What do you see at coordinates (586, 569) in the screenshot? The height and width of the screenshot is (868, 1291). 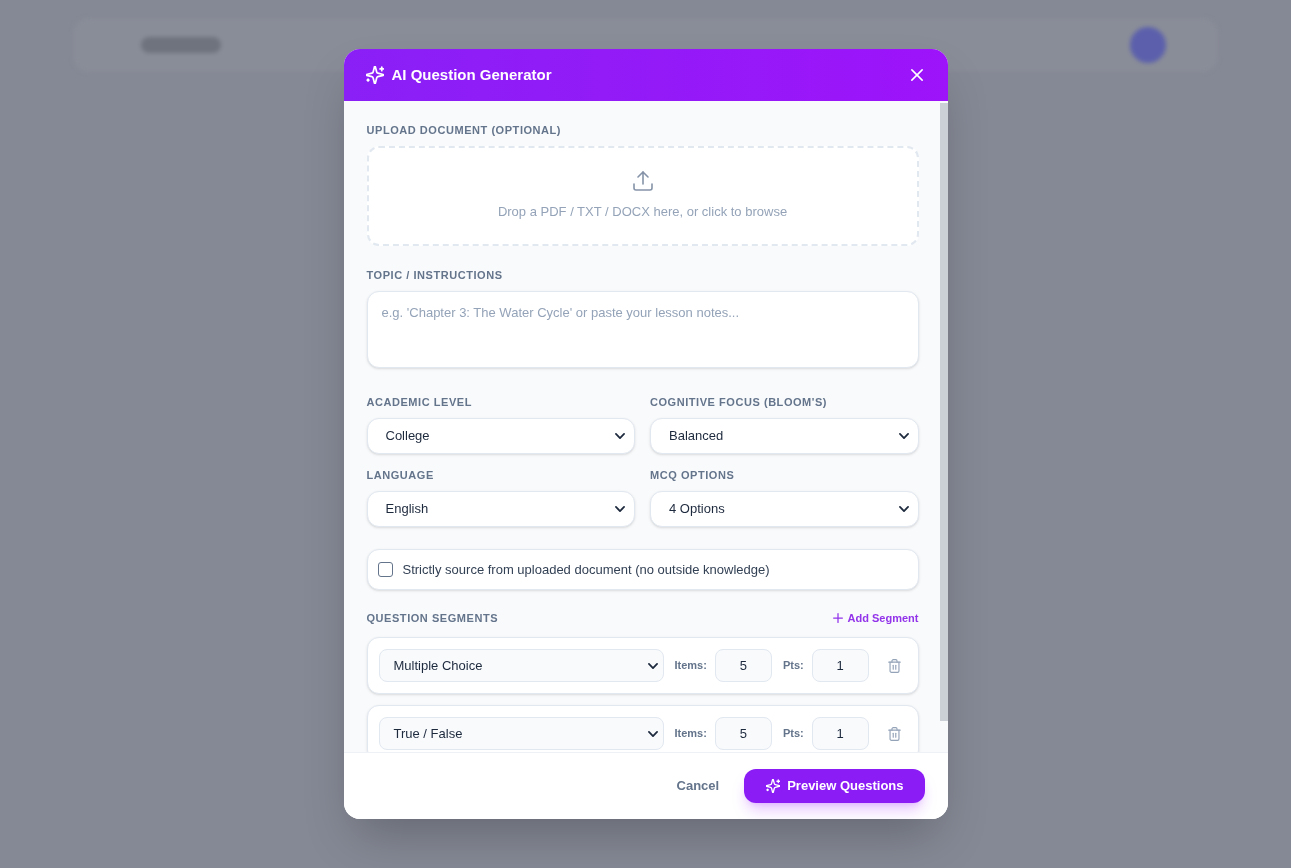 I see `strict-source-label: Strictly source from uploaded document (no outside knowledge)` at bounding box center [586, 569].